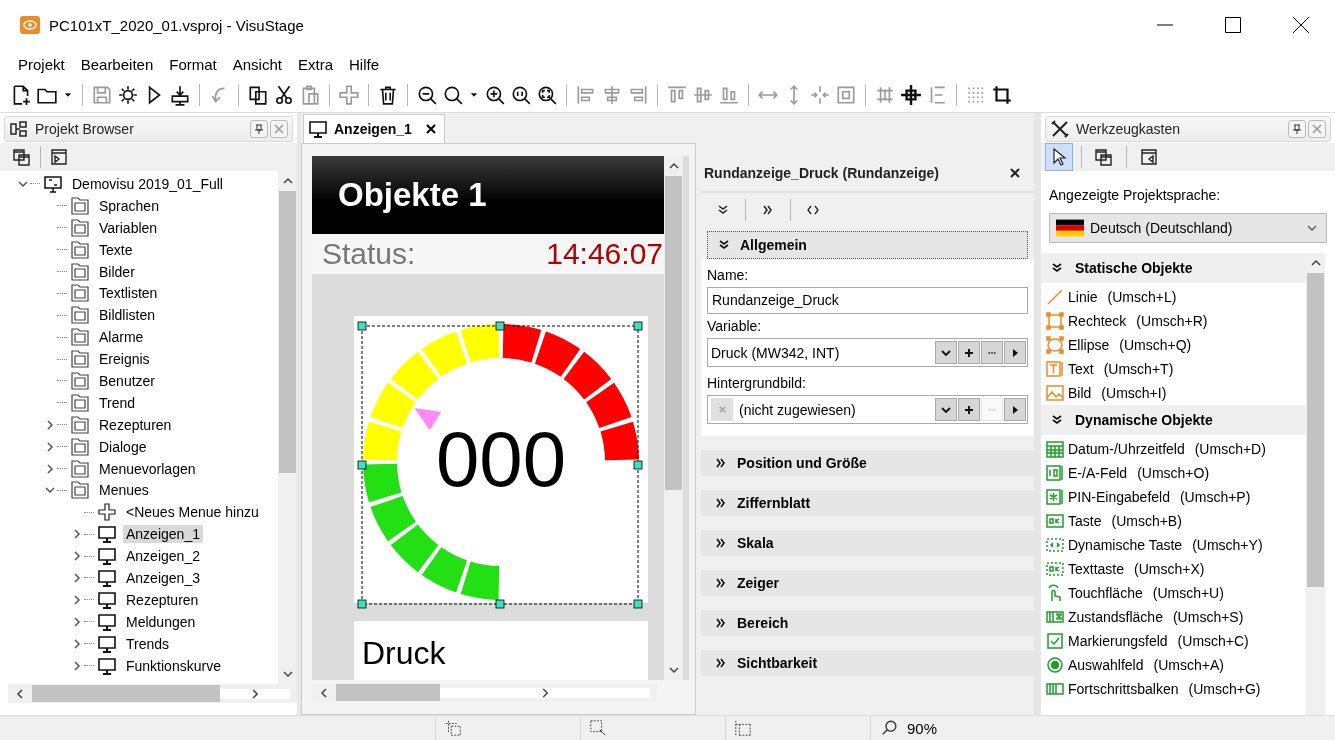 The image size is (1335, 740). What do you see at coordinates (116, 249) in the screenshot?
I see `tree-item: Texte` at bounding box center [116, 249].